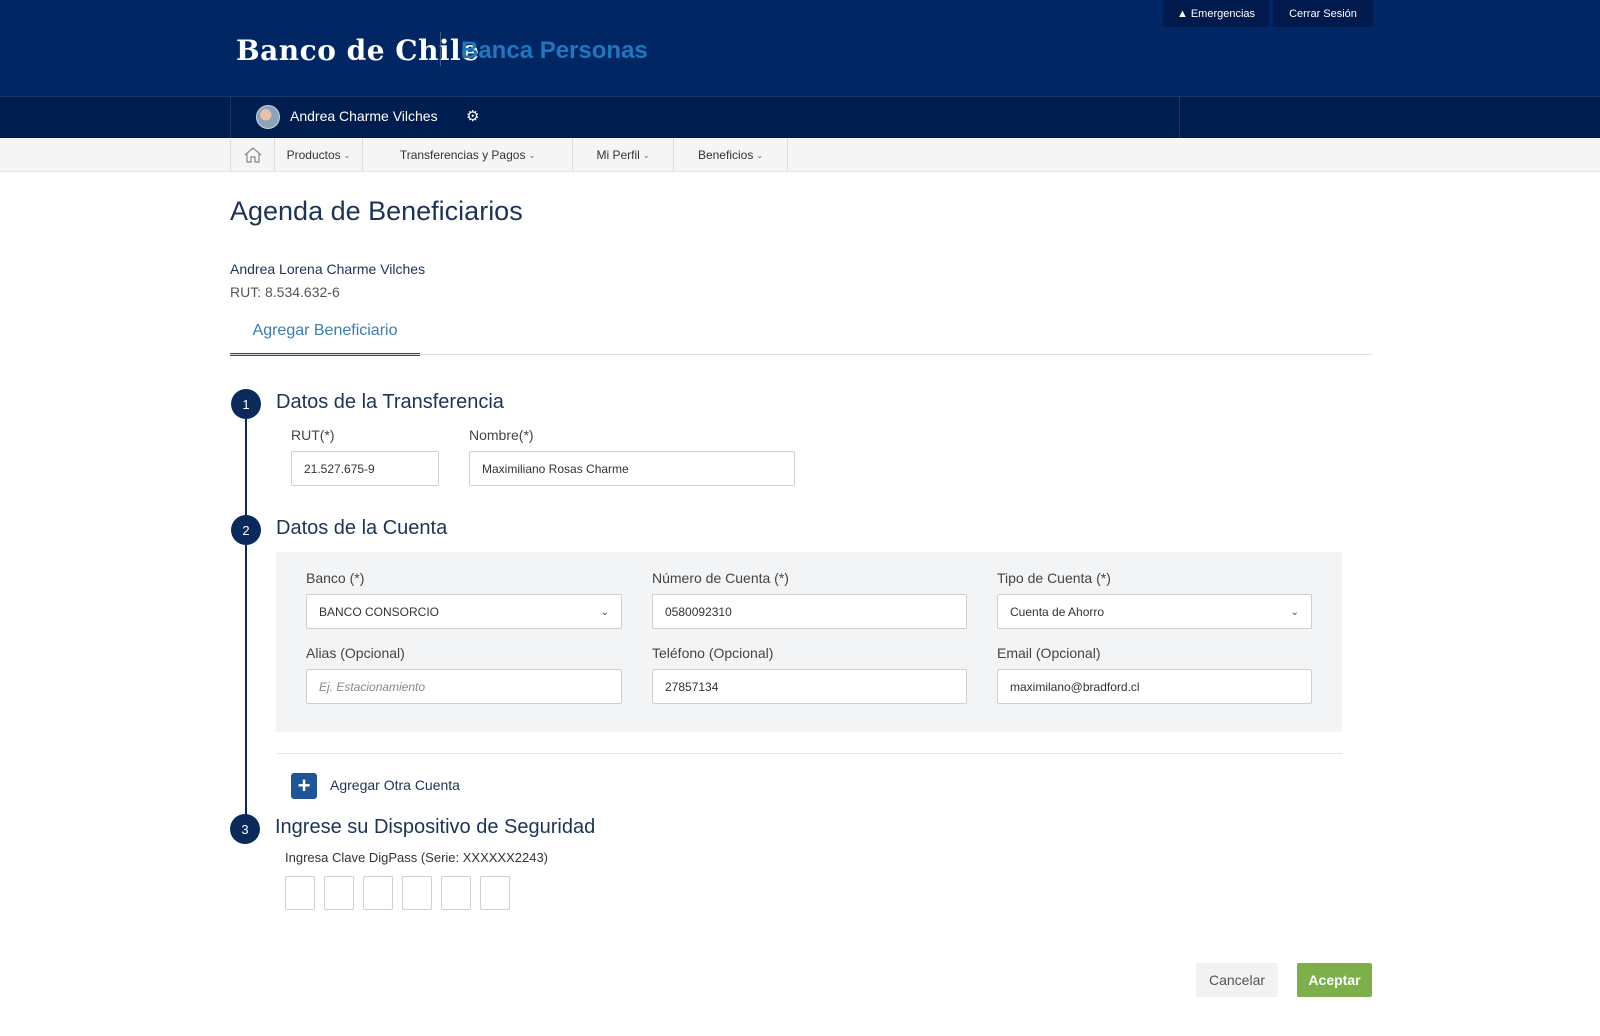  What do you see at coordinates (1049, 653) in the screenshot?
I see `email-label: Email (Opcional)` at bounding box center [1049, 653].